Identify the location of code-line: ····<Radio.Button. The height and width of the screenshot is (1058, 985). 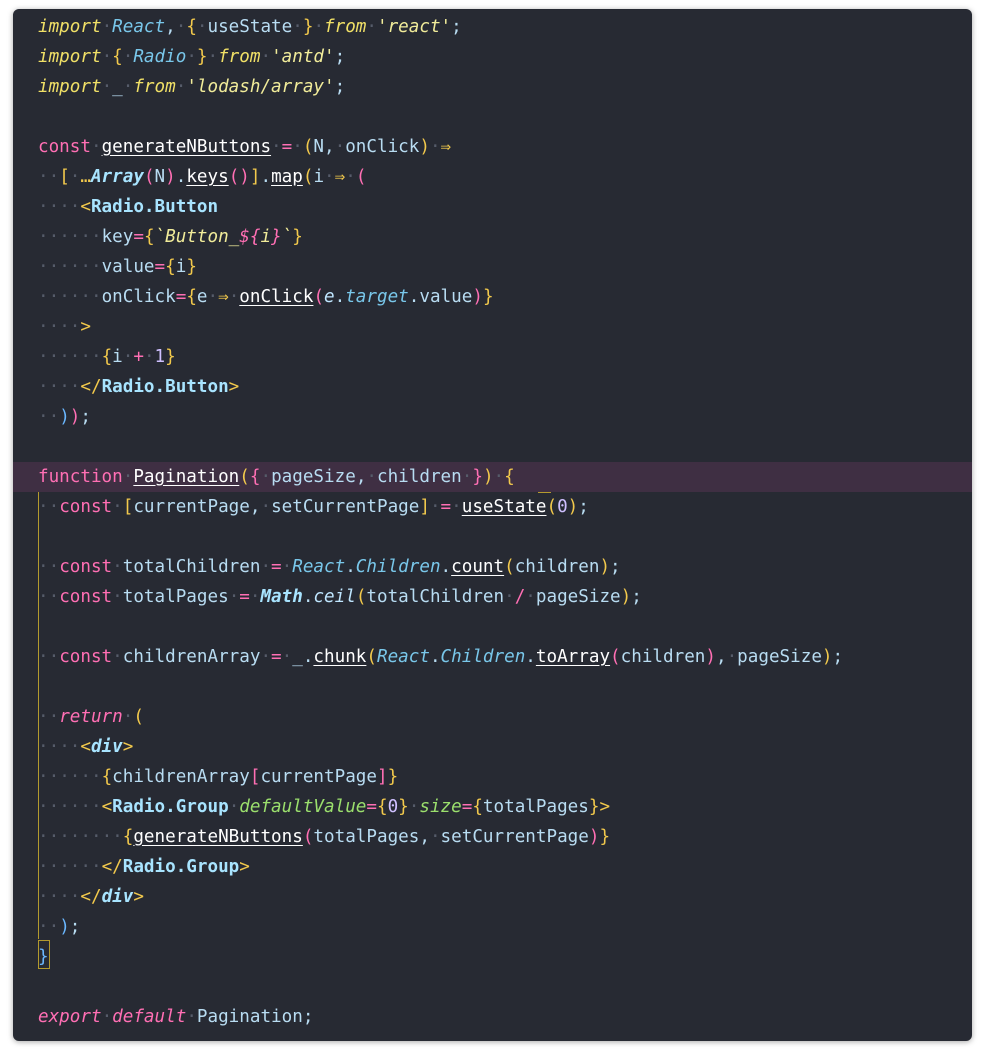
(492, 207).